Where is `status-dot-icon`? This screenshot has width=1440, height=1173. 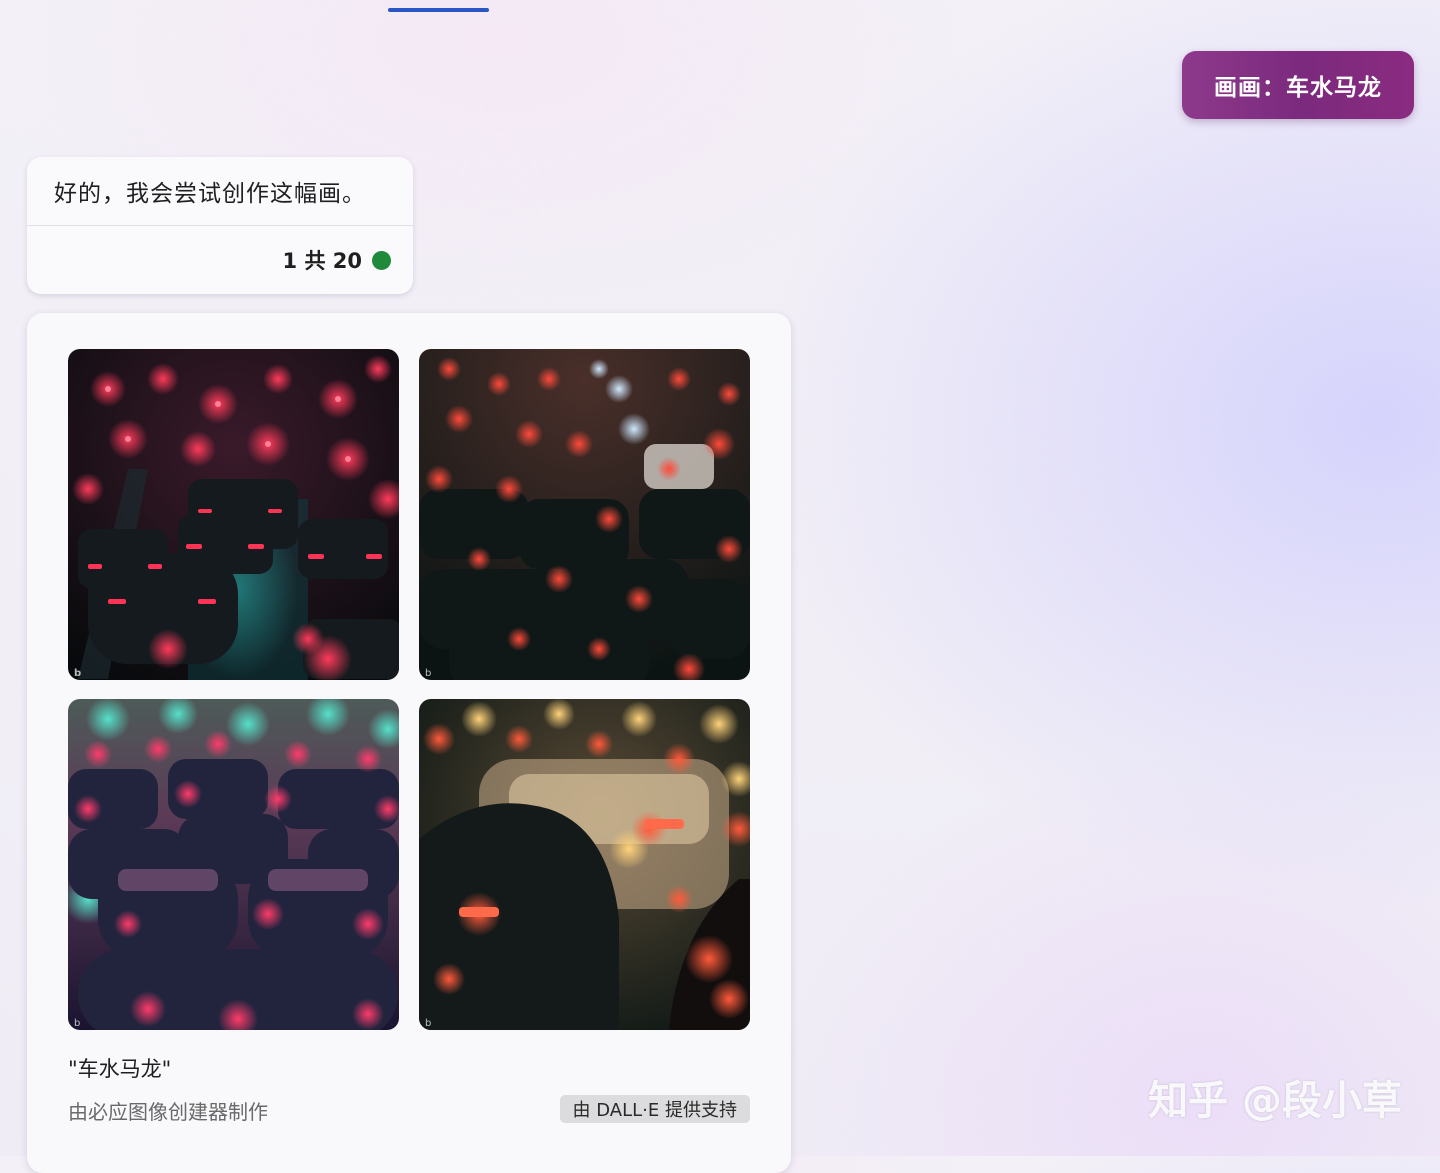
status-dot-icon is located at coordinates (381, 260).